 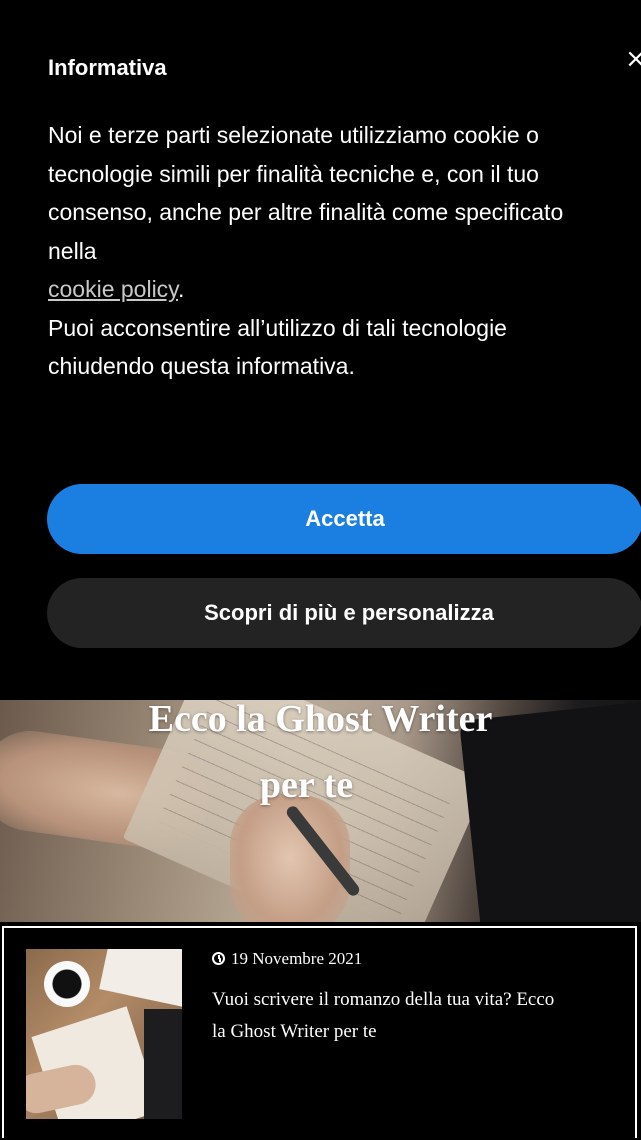 I want to click on thumbnail-paper, so click(x=140, y=978).